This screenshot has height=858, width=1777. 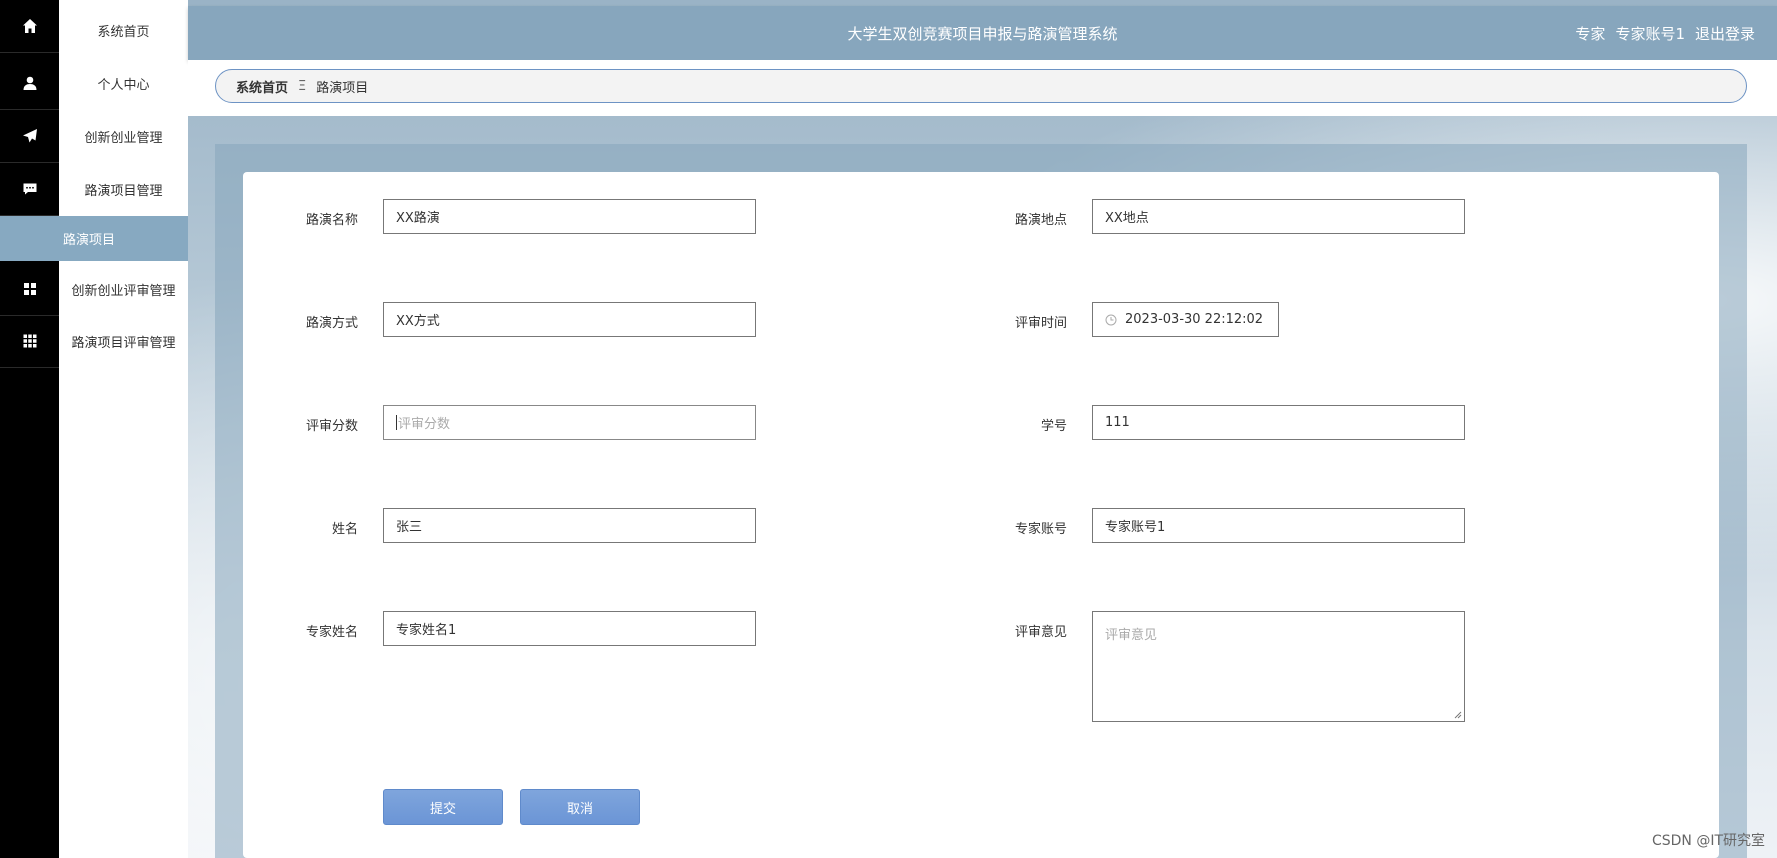 I want to click on review-time-label: 评审时间, so click(x=1040, y=323).